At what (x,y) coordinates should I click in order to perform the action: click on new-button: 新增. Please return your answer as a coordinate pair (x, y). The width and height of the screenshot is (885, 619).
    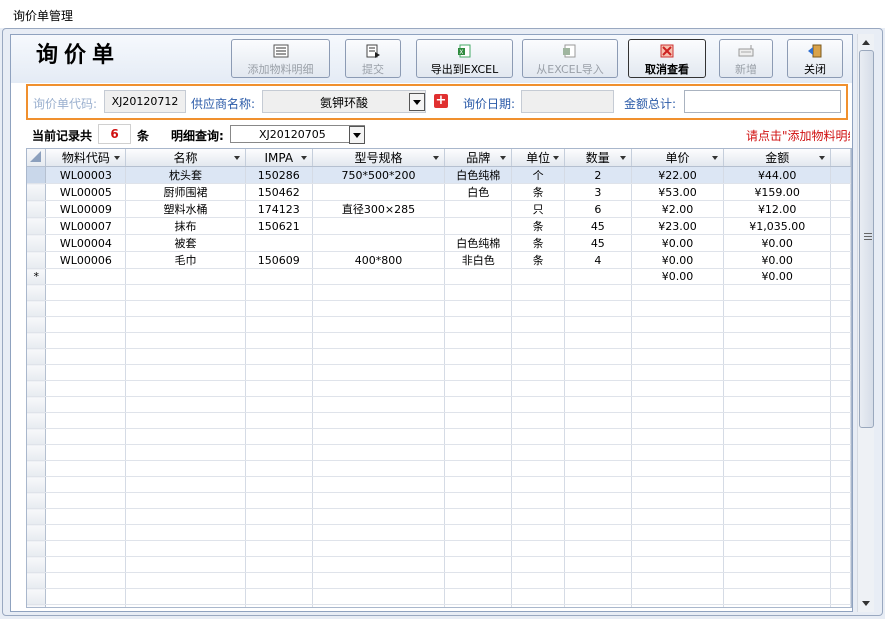
    Looking at the image, I should click on (746, 58).